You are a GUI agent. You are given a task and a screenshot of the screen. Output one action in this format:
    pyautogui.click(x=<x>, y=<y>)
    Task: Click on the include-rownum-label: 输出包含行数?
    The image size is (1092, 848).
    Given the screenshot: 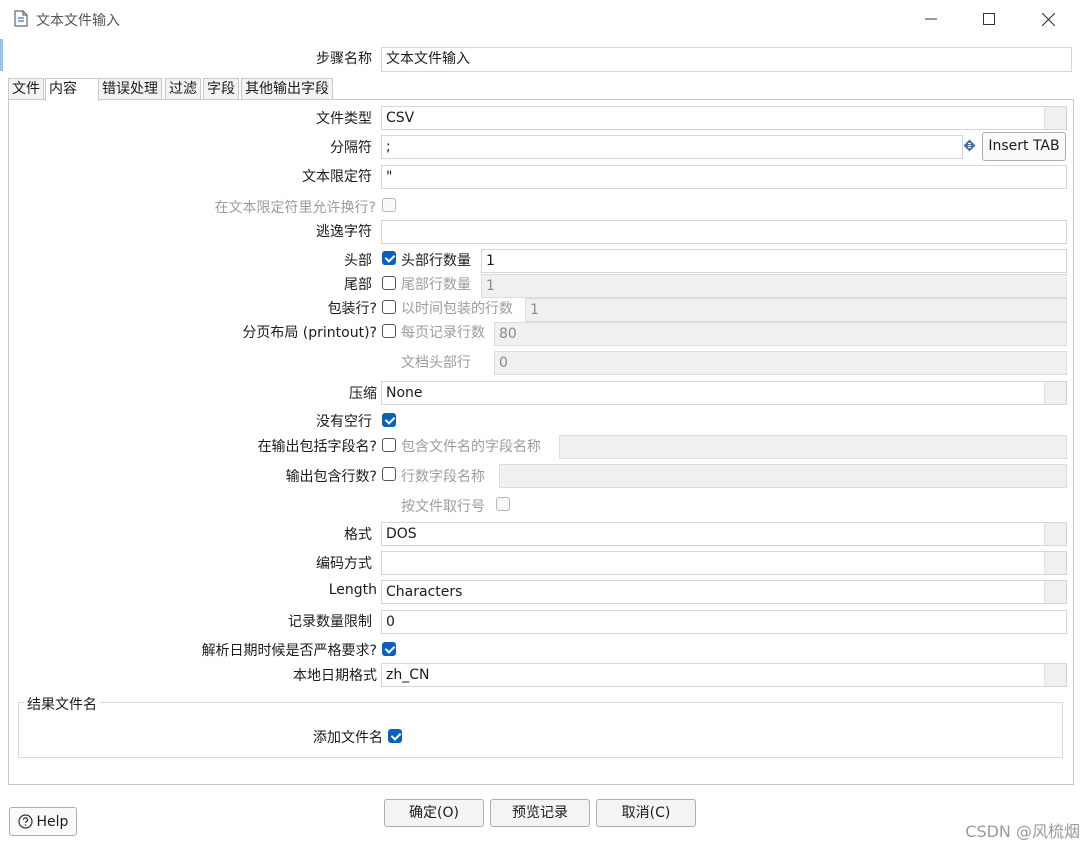 What is the action you would take?
    pyautogui.click(x=331, y=477)
    